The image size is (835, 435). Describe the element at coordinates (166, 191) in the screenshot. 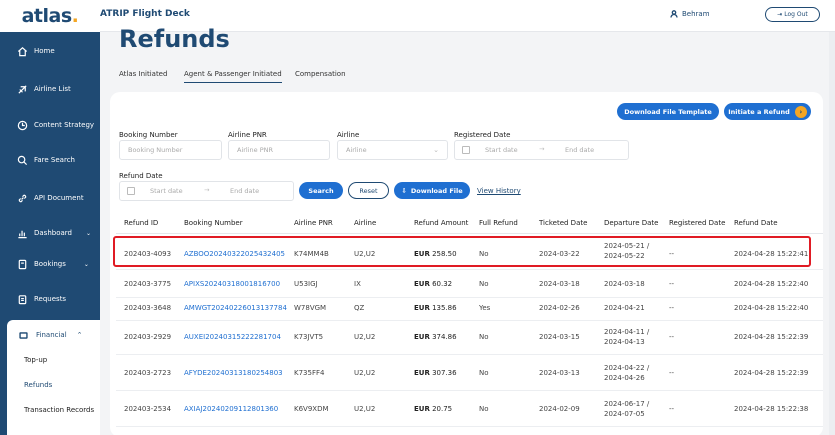

I see `refund-start-date: Start date` at that location.